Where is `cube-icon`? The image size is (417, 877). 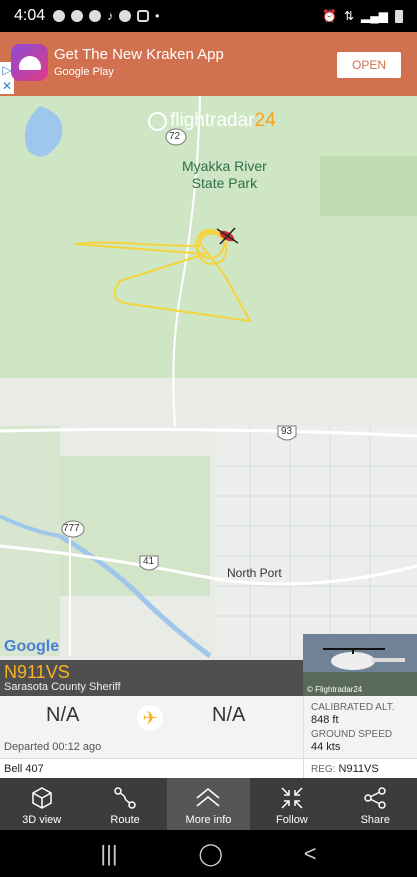
cube-icon is located at coordinates (41, 798).